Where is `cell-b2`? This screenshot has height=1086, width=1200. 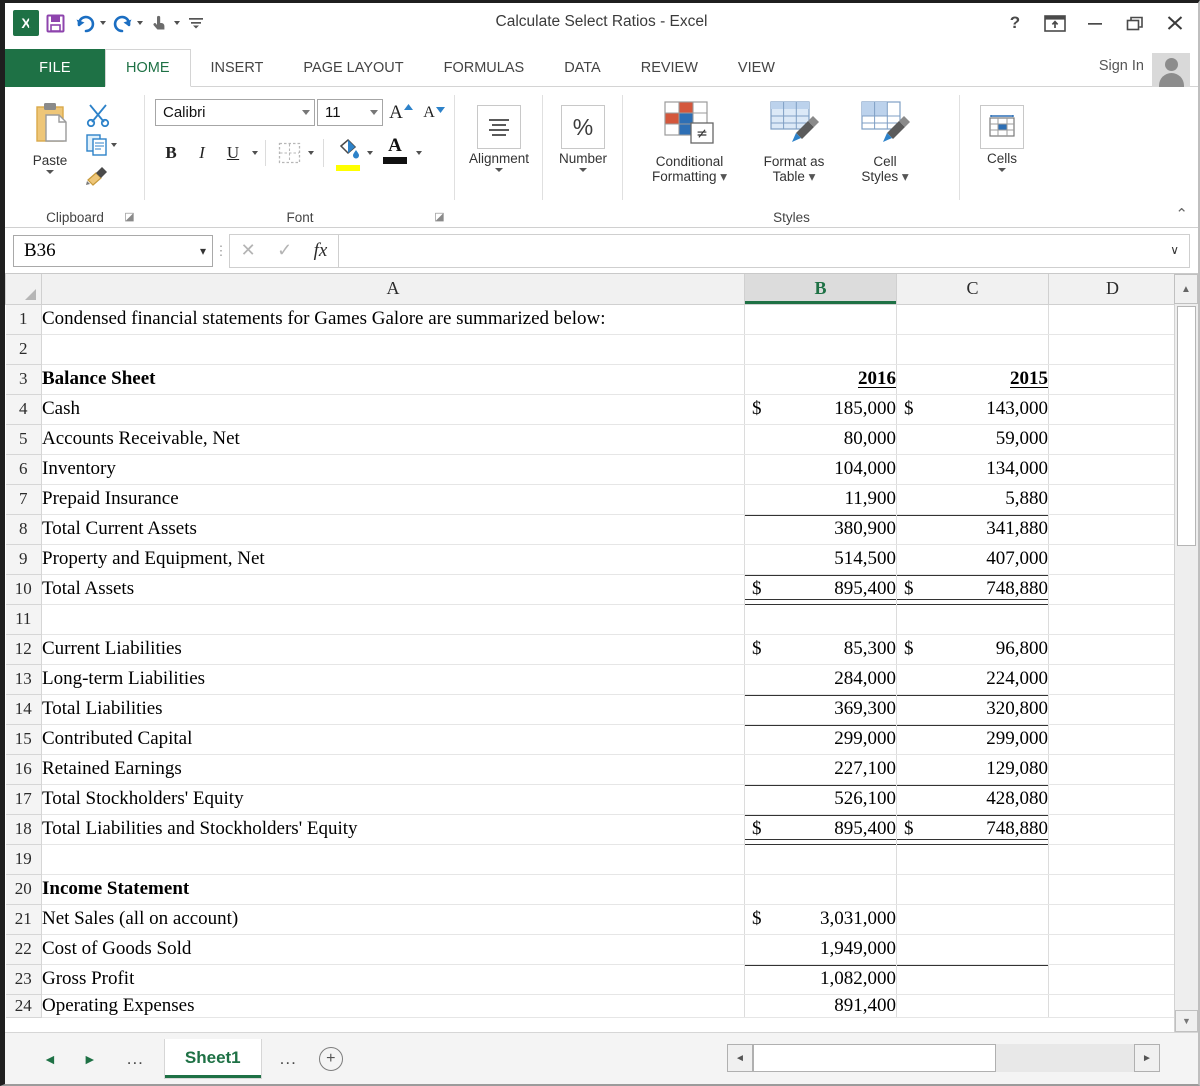 cell-b2 is located at coordinates (820, 349).